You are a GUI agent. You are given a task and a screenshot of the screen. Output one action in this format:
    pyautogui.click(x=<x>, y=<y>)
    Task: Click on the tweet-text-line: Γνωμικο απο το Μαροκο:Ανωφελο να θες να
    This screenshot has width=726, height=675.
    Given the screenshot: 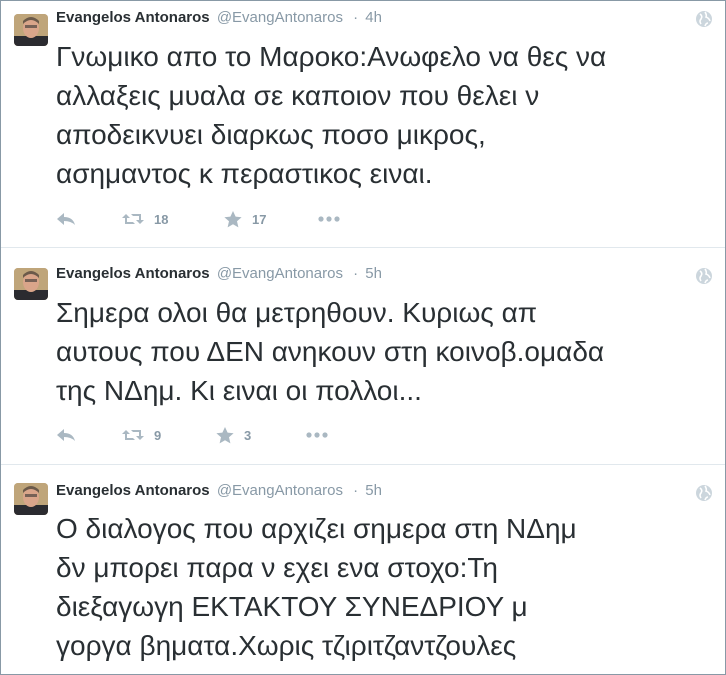 What is the action you would take?
    pyautogui.click(x=331, y=56)
    